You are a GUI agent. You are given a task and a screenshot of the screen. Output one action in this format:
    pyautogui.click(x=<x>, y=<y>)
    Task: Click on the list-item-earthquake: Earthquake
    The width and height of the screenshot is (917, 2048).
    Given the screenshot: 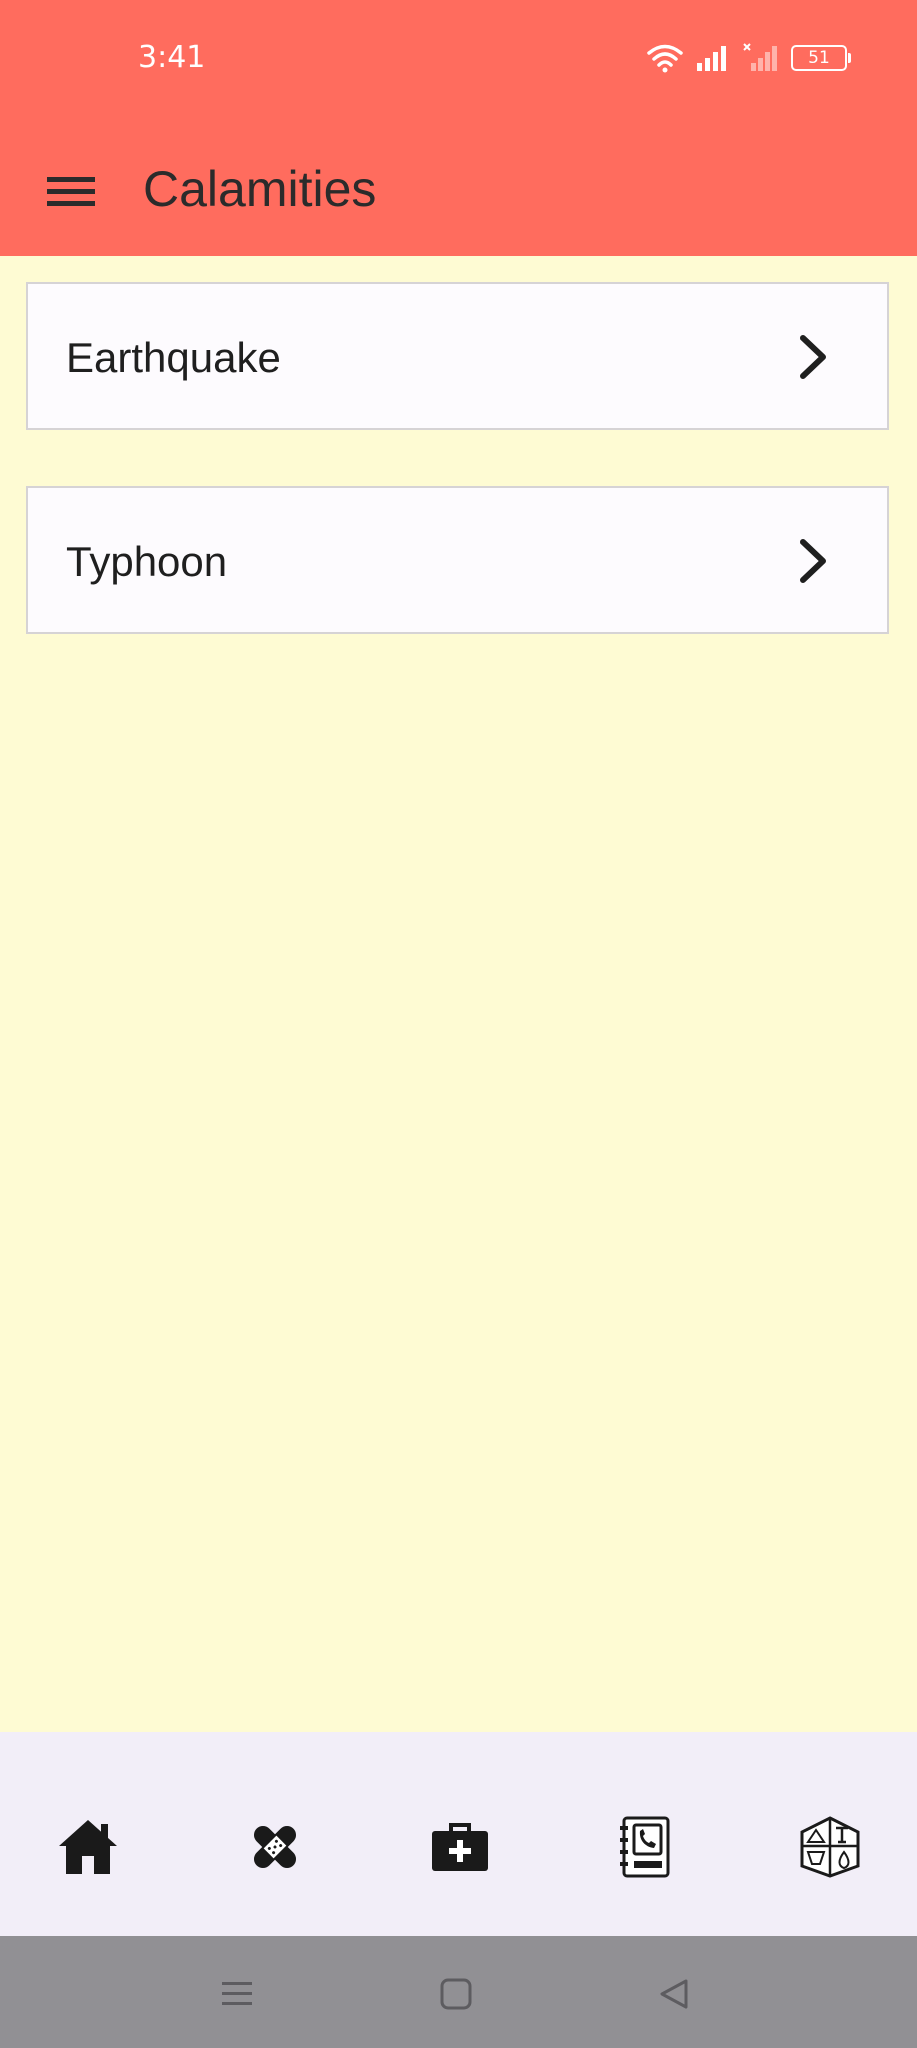 What is the action you would take?
    pyautogui.click(x=457, y=356)
    